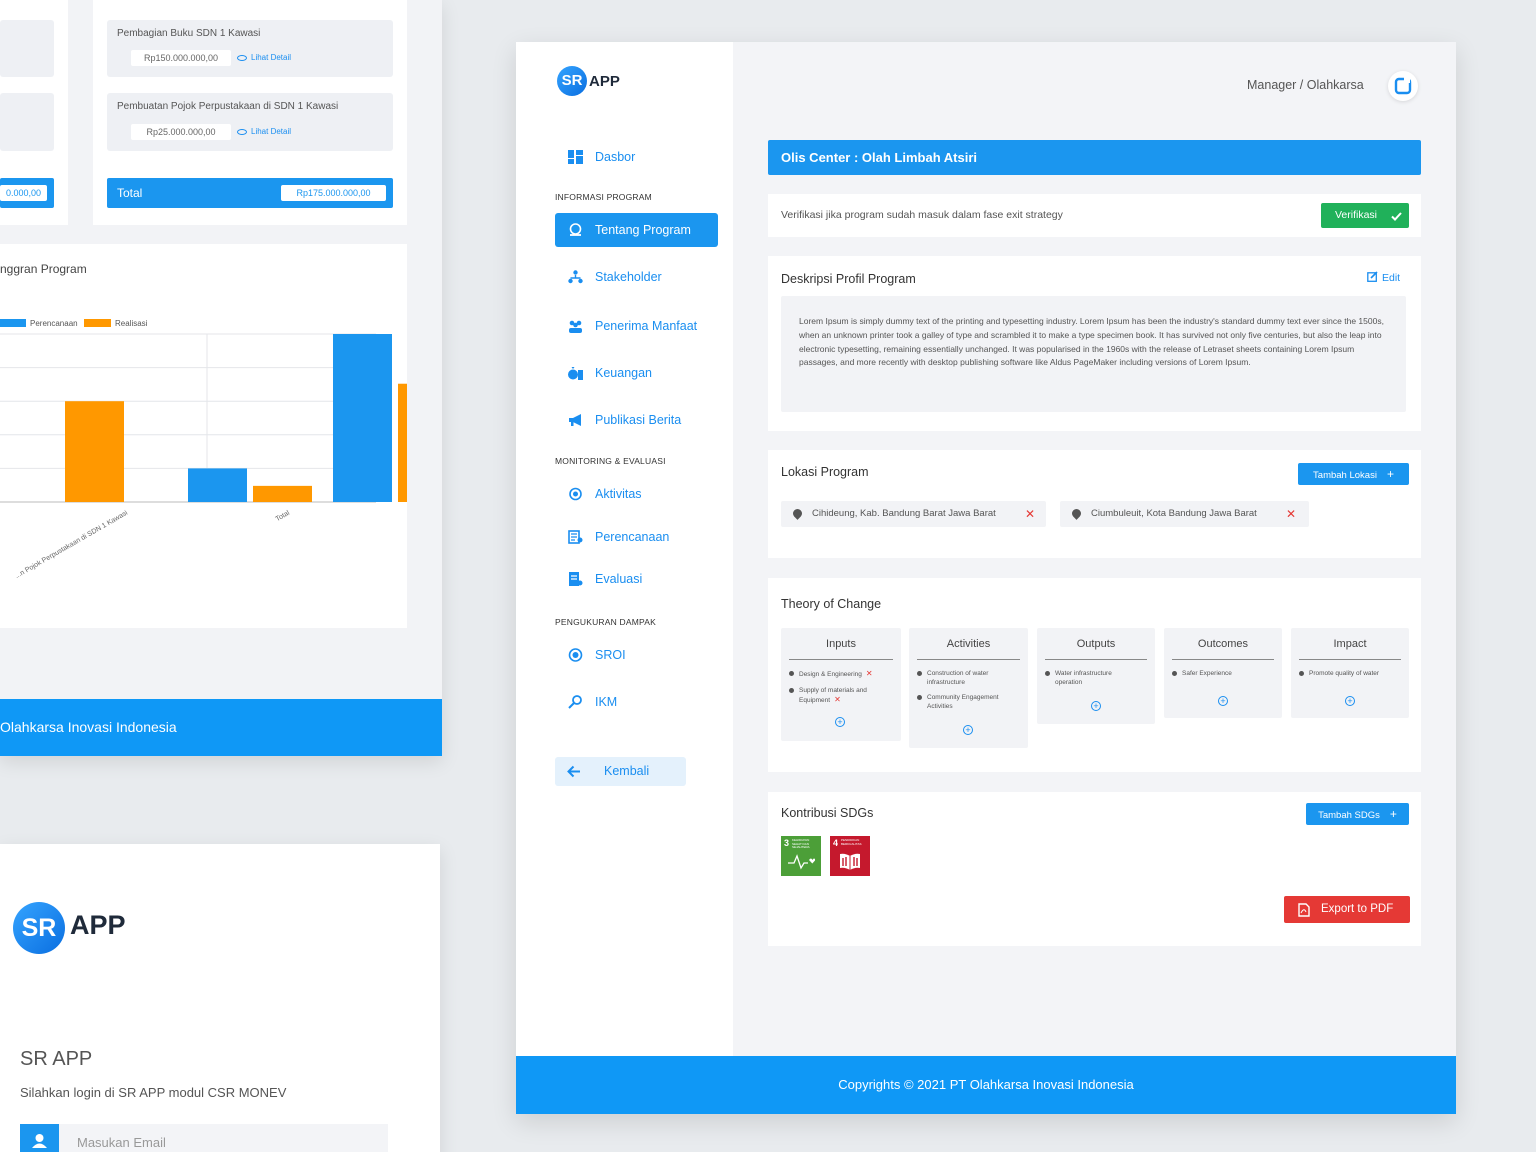 Image resolution: width=1536 pixels, height=1152 pixels. What do you see at coordinates (1353, 474) in the screenshot?
I see `add-location-button: Tambah Lokasi +` at bounding box center [1353, 474].